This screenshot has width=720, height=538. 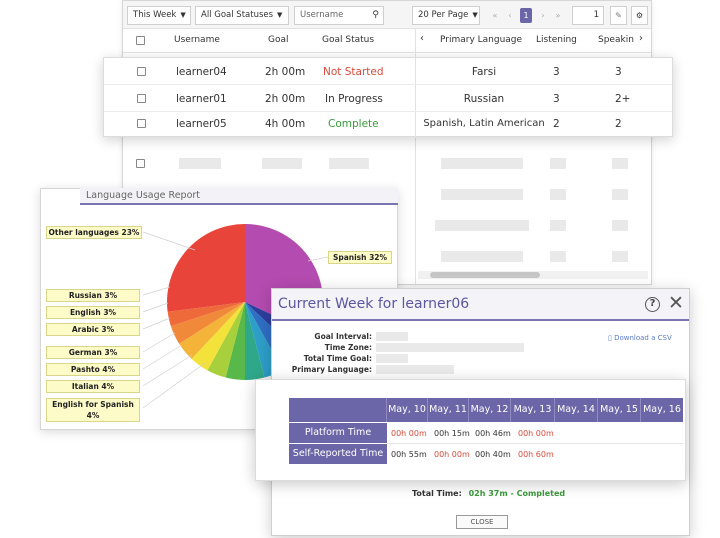 What do you see at coordinates (623, 99) in the screenshot?
I see `cell-speaking: 2+` at bounding box center [623, 99].